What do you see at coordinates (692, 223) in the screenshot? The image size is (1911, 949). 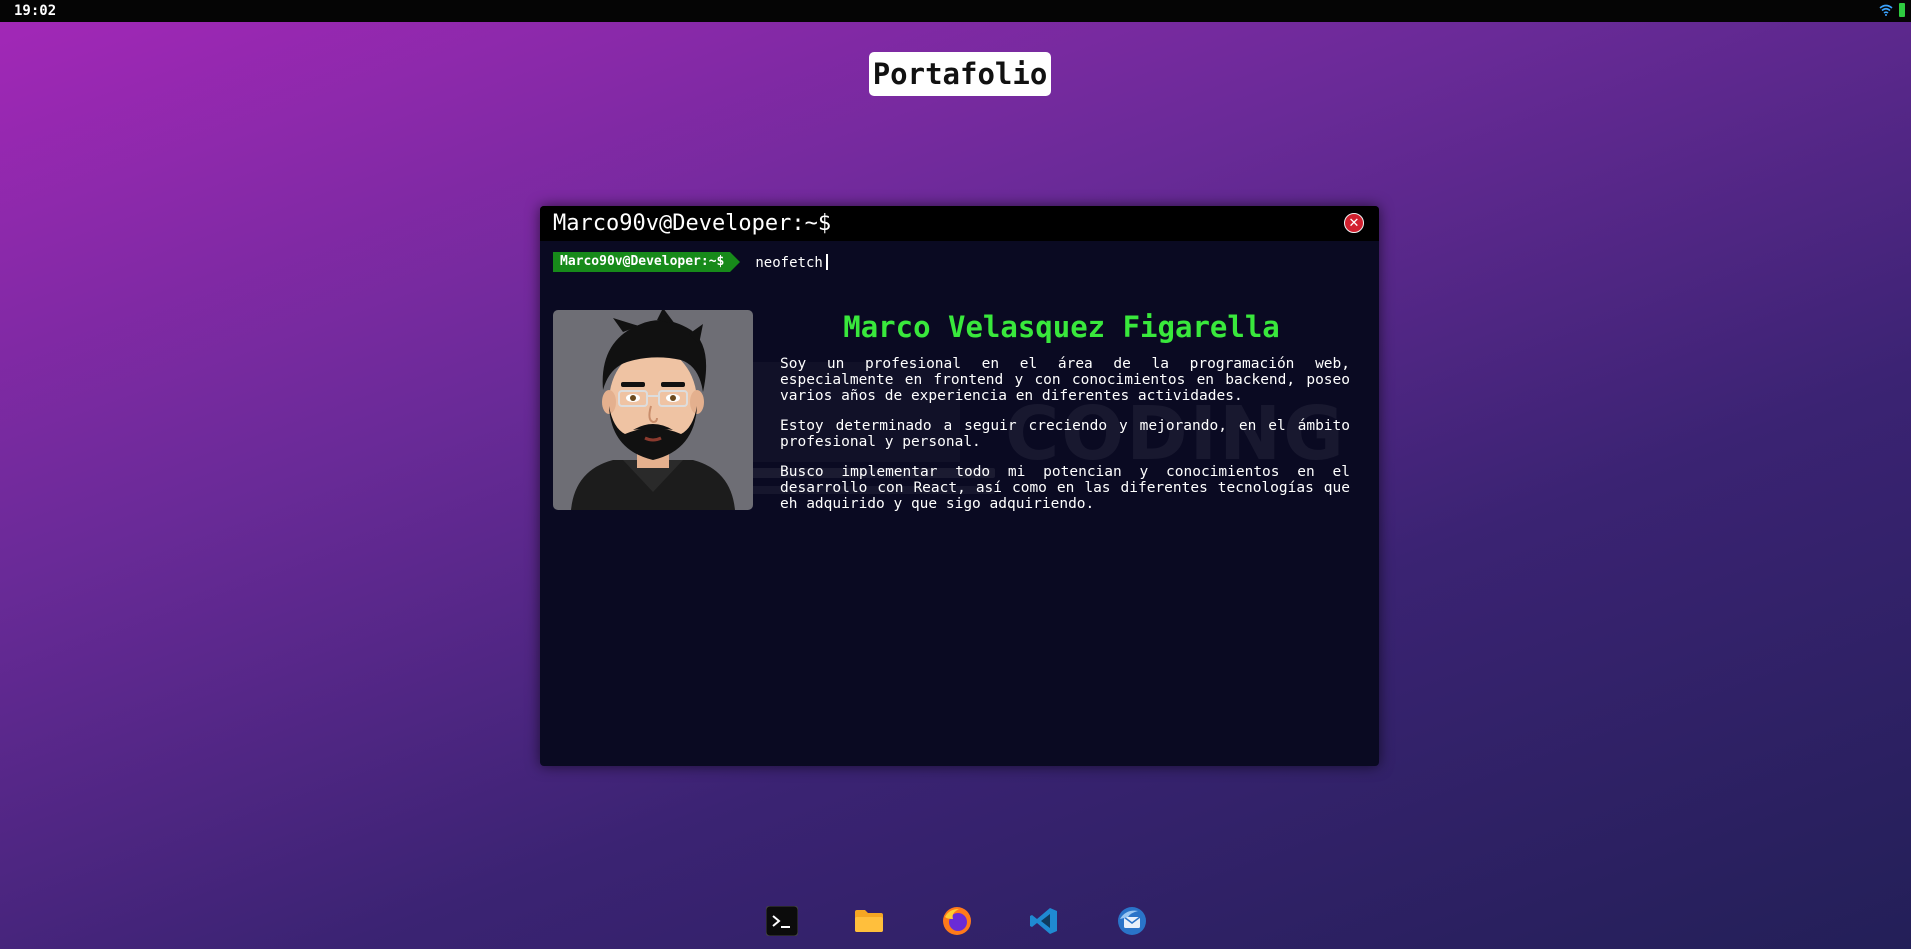 I see `terminal-title: Marco90v@Developer:~$` at bounding box center [692, 223].